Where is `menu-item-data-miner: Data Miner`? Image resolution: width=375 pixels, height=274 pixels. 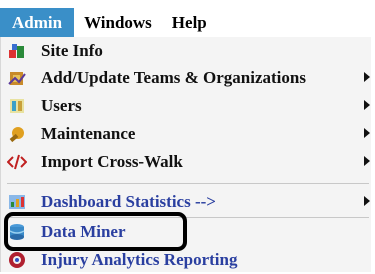 menu-item-data-miner: Data Miner is located at coordinates (186, 232).